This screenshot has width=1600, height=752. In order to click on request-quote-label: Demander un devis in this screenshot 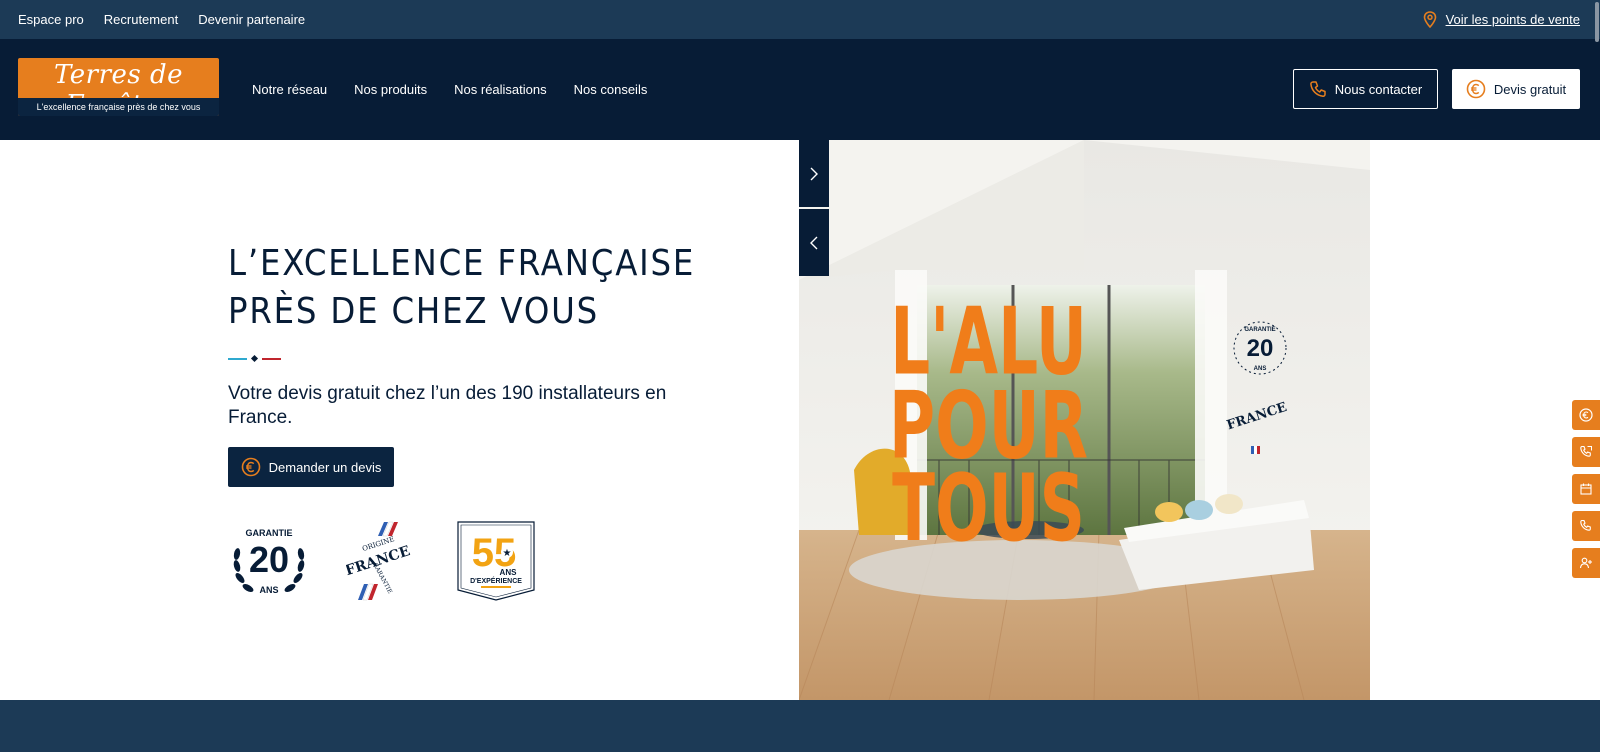, I will do `click(325, 467)`.